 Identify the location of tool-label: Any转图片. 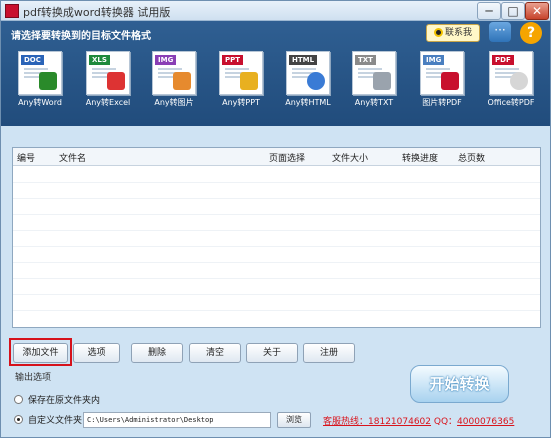
(174, 102).